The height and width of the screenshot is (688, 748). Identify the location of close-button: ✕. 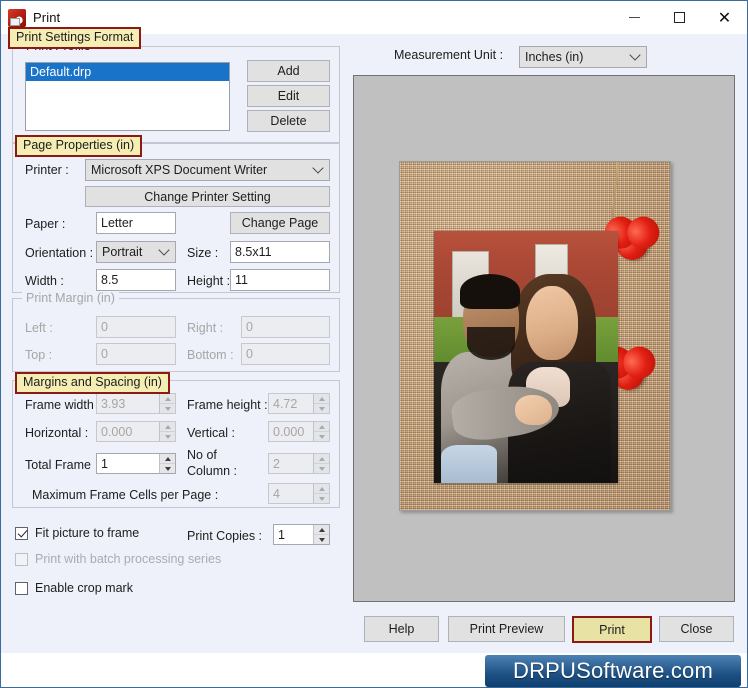
(724, 17).